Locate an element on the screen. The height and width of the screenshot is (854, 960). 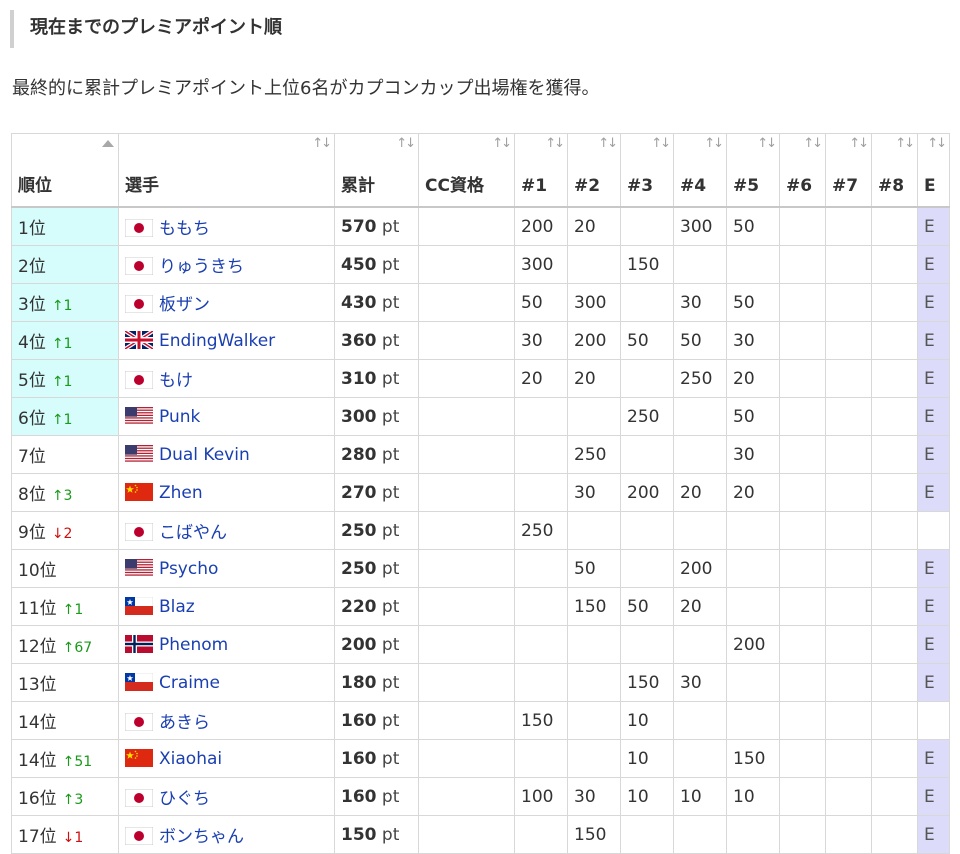
player-cell: Punk is located at coordinates (226, 416).